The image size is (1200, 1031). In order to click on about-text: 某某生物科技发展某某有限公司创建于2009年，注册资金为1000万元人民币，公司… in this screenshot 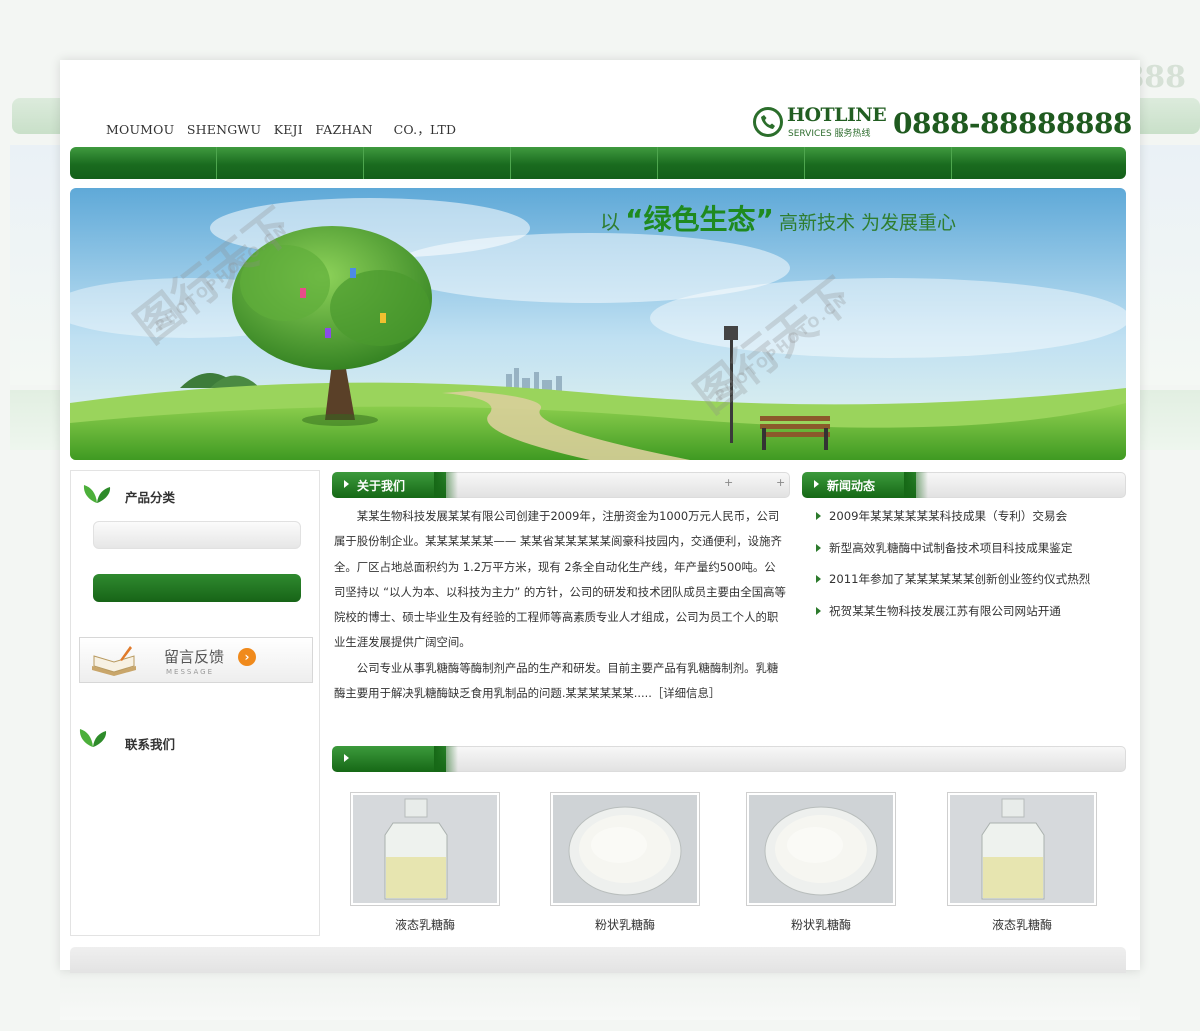, I will do `click(560, 605)`.